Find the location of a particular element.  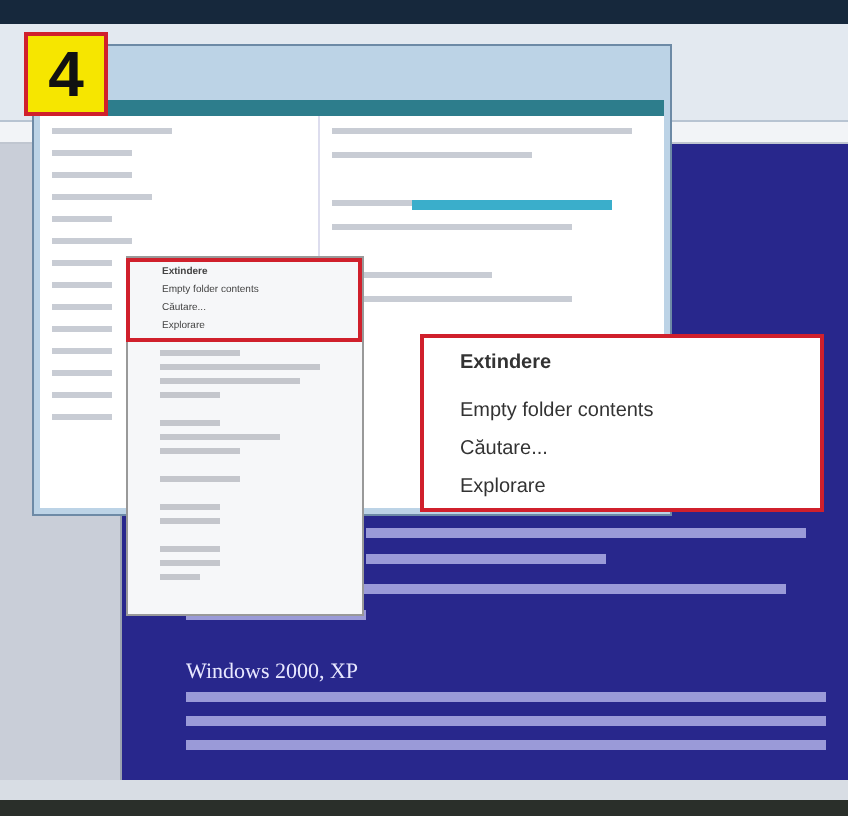

step-badge: 4 is located at coordinates (66, 74).